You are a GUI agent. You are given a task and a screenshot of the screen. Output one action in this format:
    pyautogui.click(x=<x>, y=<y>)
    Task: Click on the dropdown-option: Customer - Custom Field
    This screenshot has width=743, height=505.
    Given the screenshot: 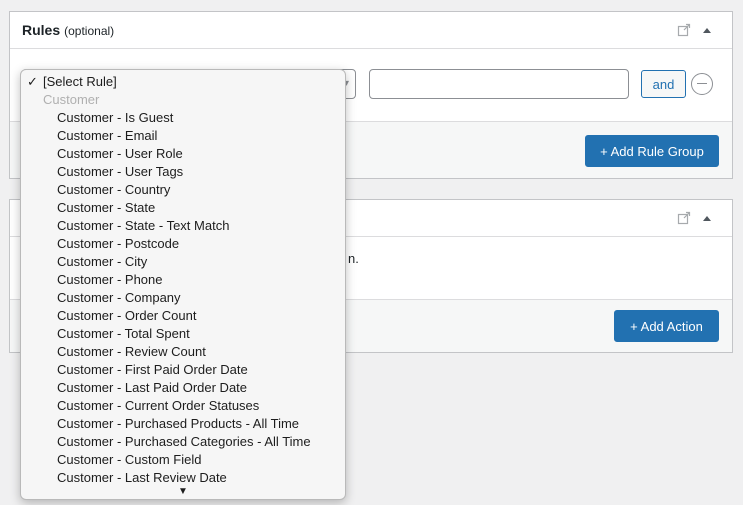 What is the action you would take?
    pyautogui.click(x=183, y=460)
    